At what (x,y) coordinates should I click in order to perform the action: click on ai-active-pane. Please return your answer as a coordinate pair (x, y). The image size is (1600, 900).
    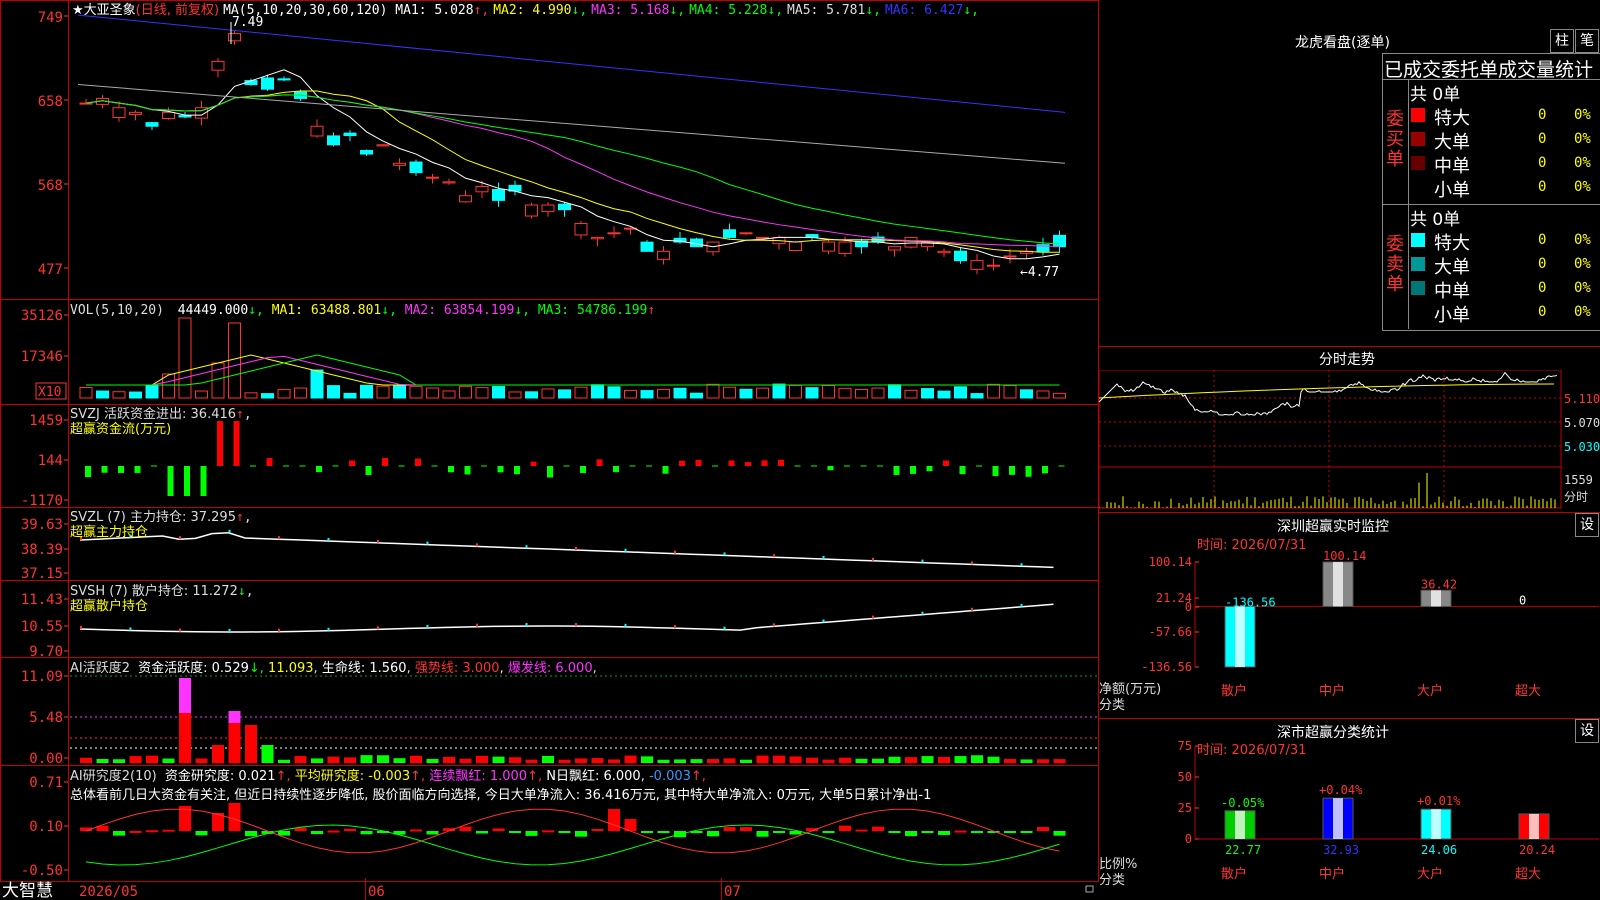
    Looking at the image, I should click on (584, 719).